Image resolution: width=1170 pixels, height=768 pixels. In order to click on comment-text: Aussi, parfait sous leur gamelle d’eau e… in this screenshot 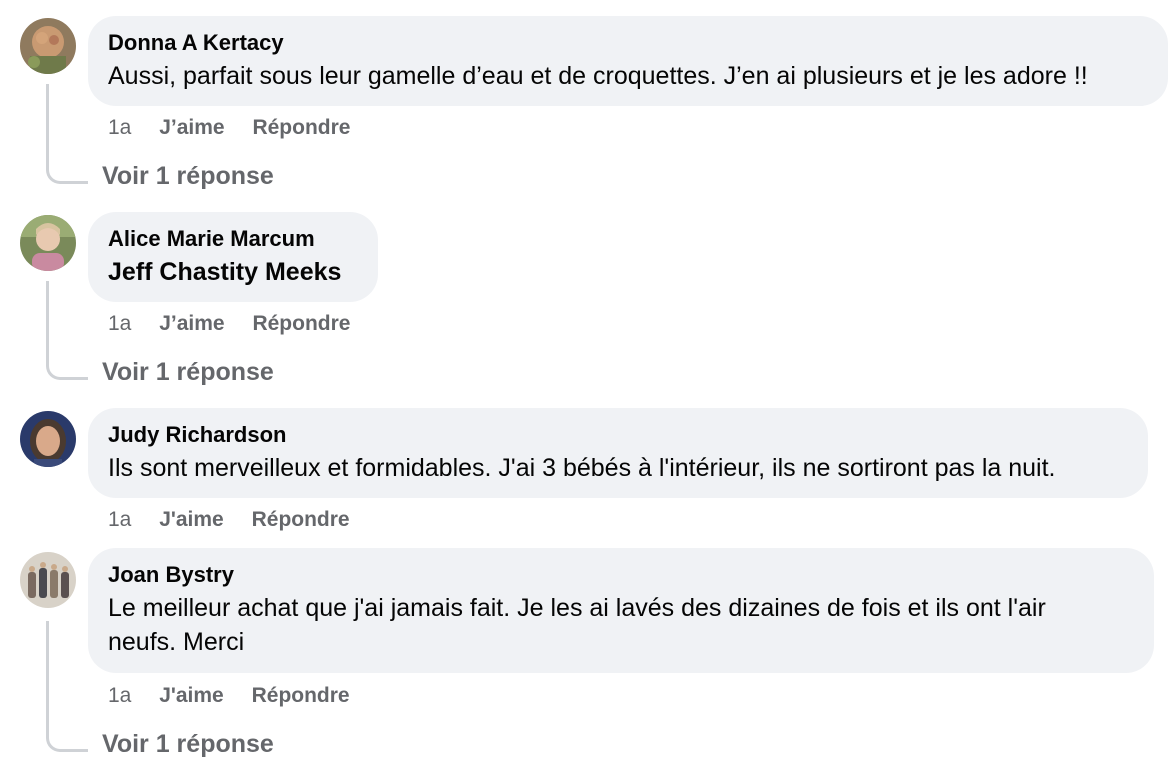, I will do `click(598, 76)`.